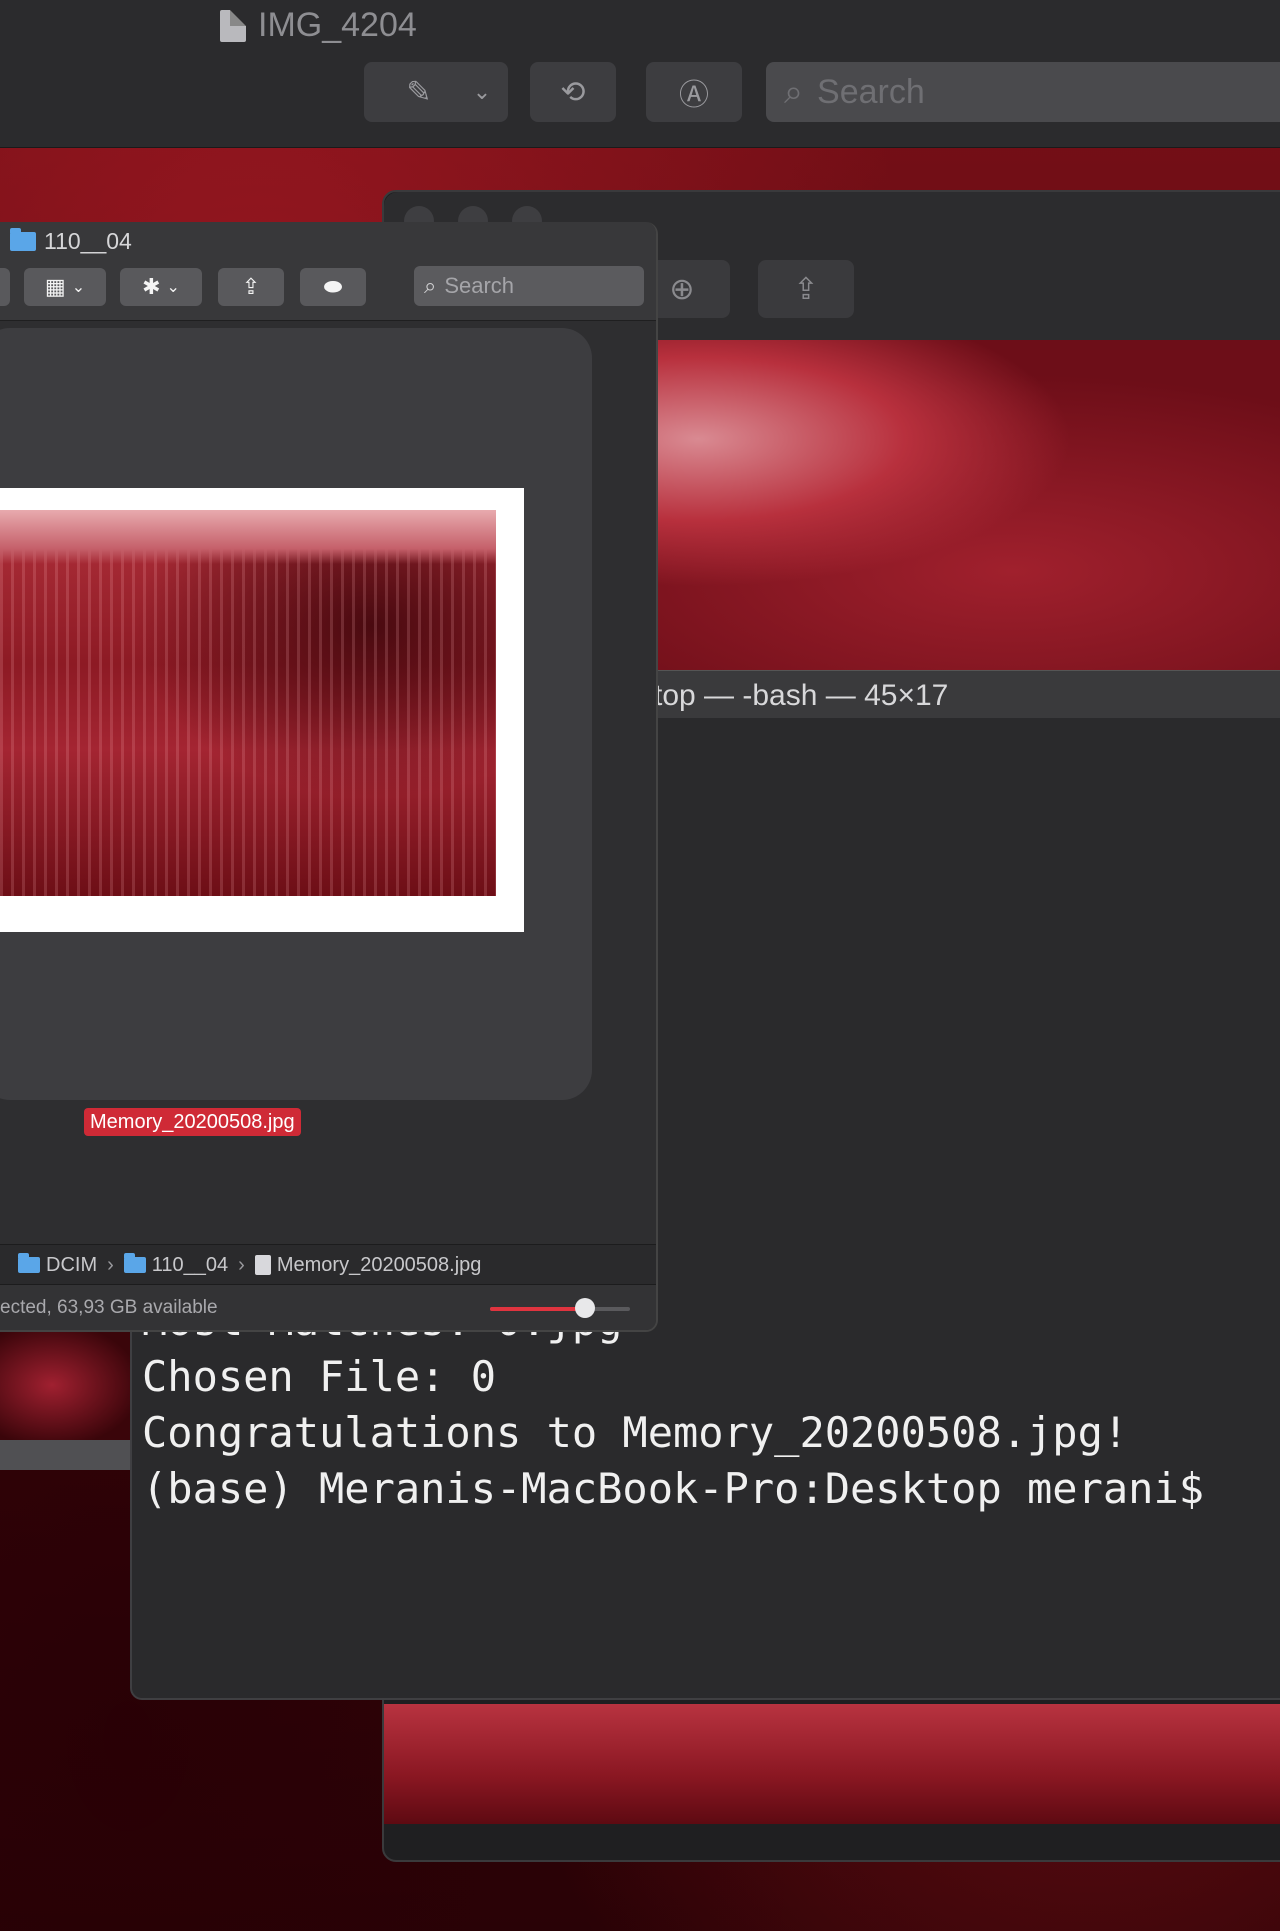 This screenshot has width=1280, height=1931. Describe the element at coordinates (192, 1122) in the screenshot. I see `selected-file-name: Memory_20200508.jpg` at that location.